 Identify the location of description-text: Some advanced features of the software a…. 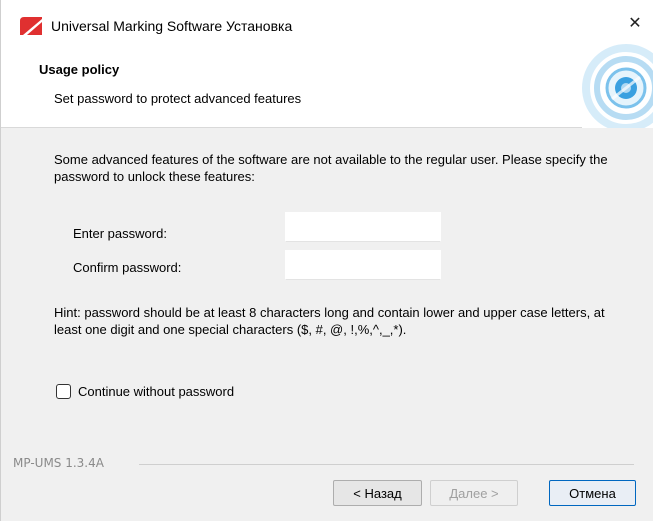
(331, 168).